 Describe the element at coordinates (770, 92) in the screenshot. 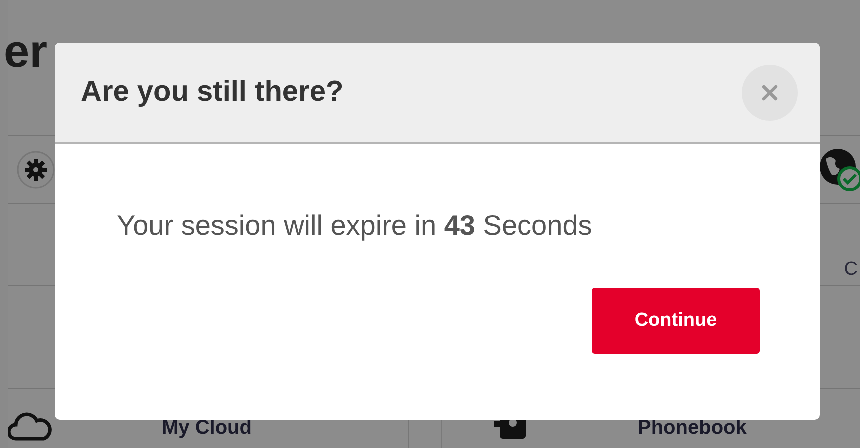

I see `close-icon` at that location.